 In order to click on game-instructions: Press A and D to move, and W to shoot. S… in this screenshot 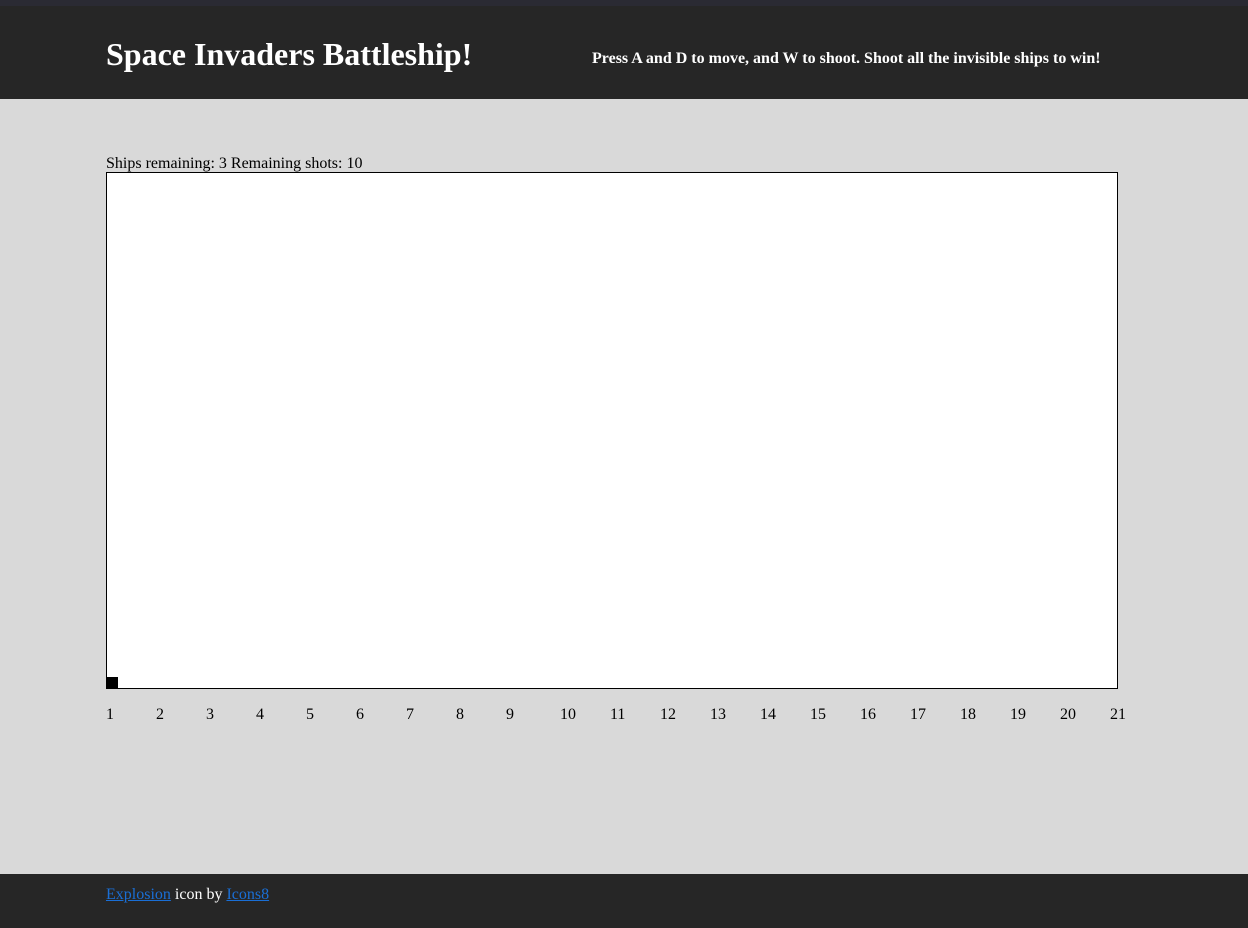, I will do `click(846, 58)`.